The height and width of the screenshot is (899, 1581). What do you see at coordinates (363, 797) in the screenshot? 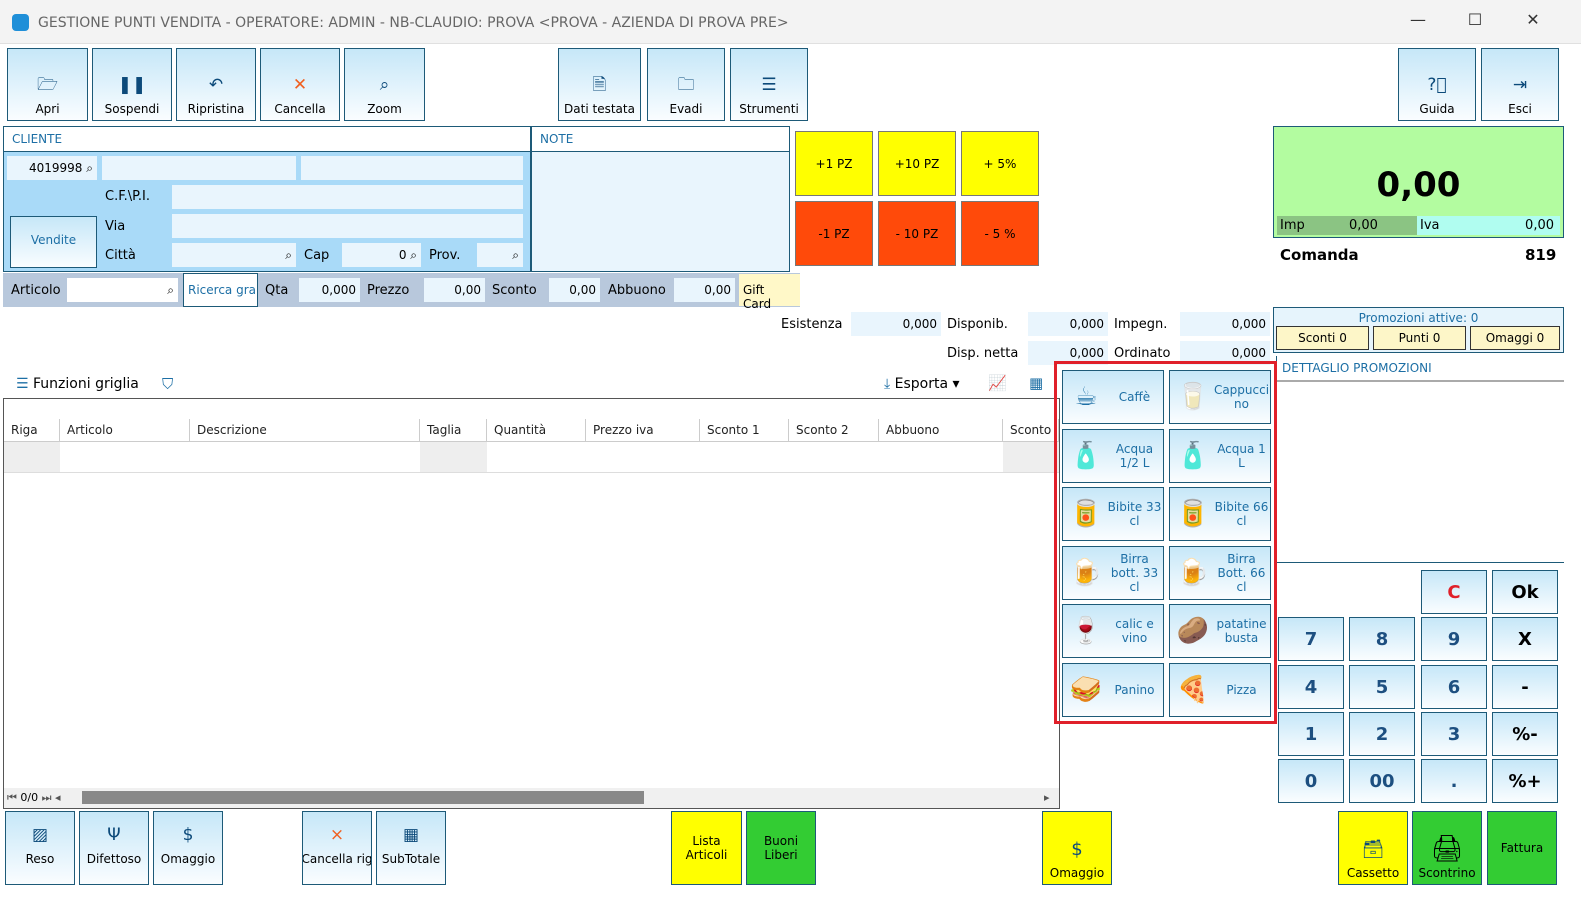
I see `horizontal-scrollbar` at bounding box center [363, 797].